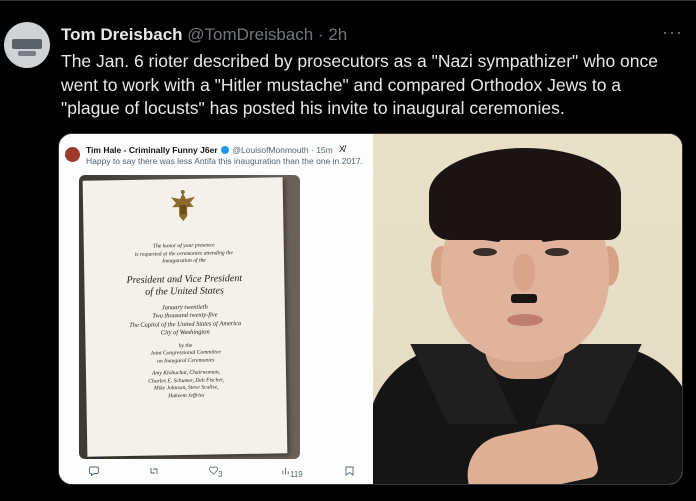 The image size is (696, 501). Describe the element at coordinates (349, 472) in the screenshot. I see `bookmark-icon` at that location.